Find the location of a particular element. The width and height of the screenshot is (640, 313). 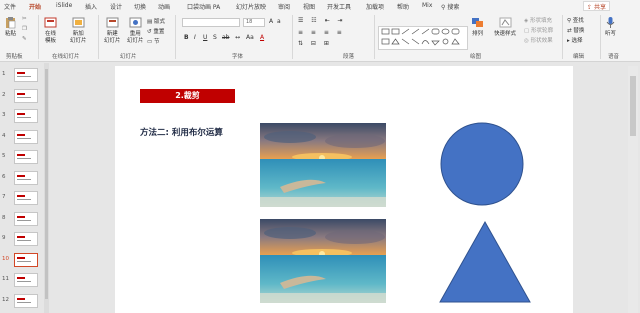

cut-icon: ✂ is located at coordinates (24, 19).